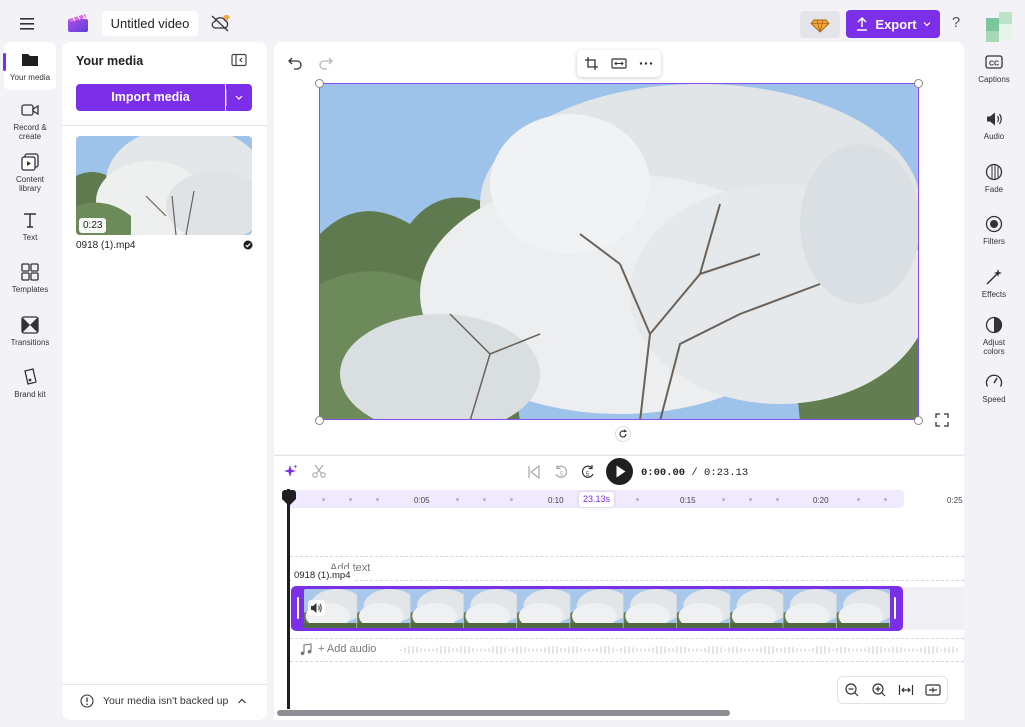 The image size is (1025, 727). Describe the element at coordinates (896, 24) in the screenshot. I see `export-label: Export` at that location.